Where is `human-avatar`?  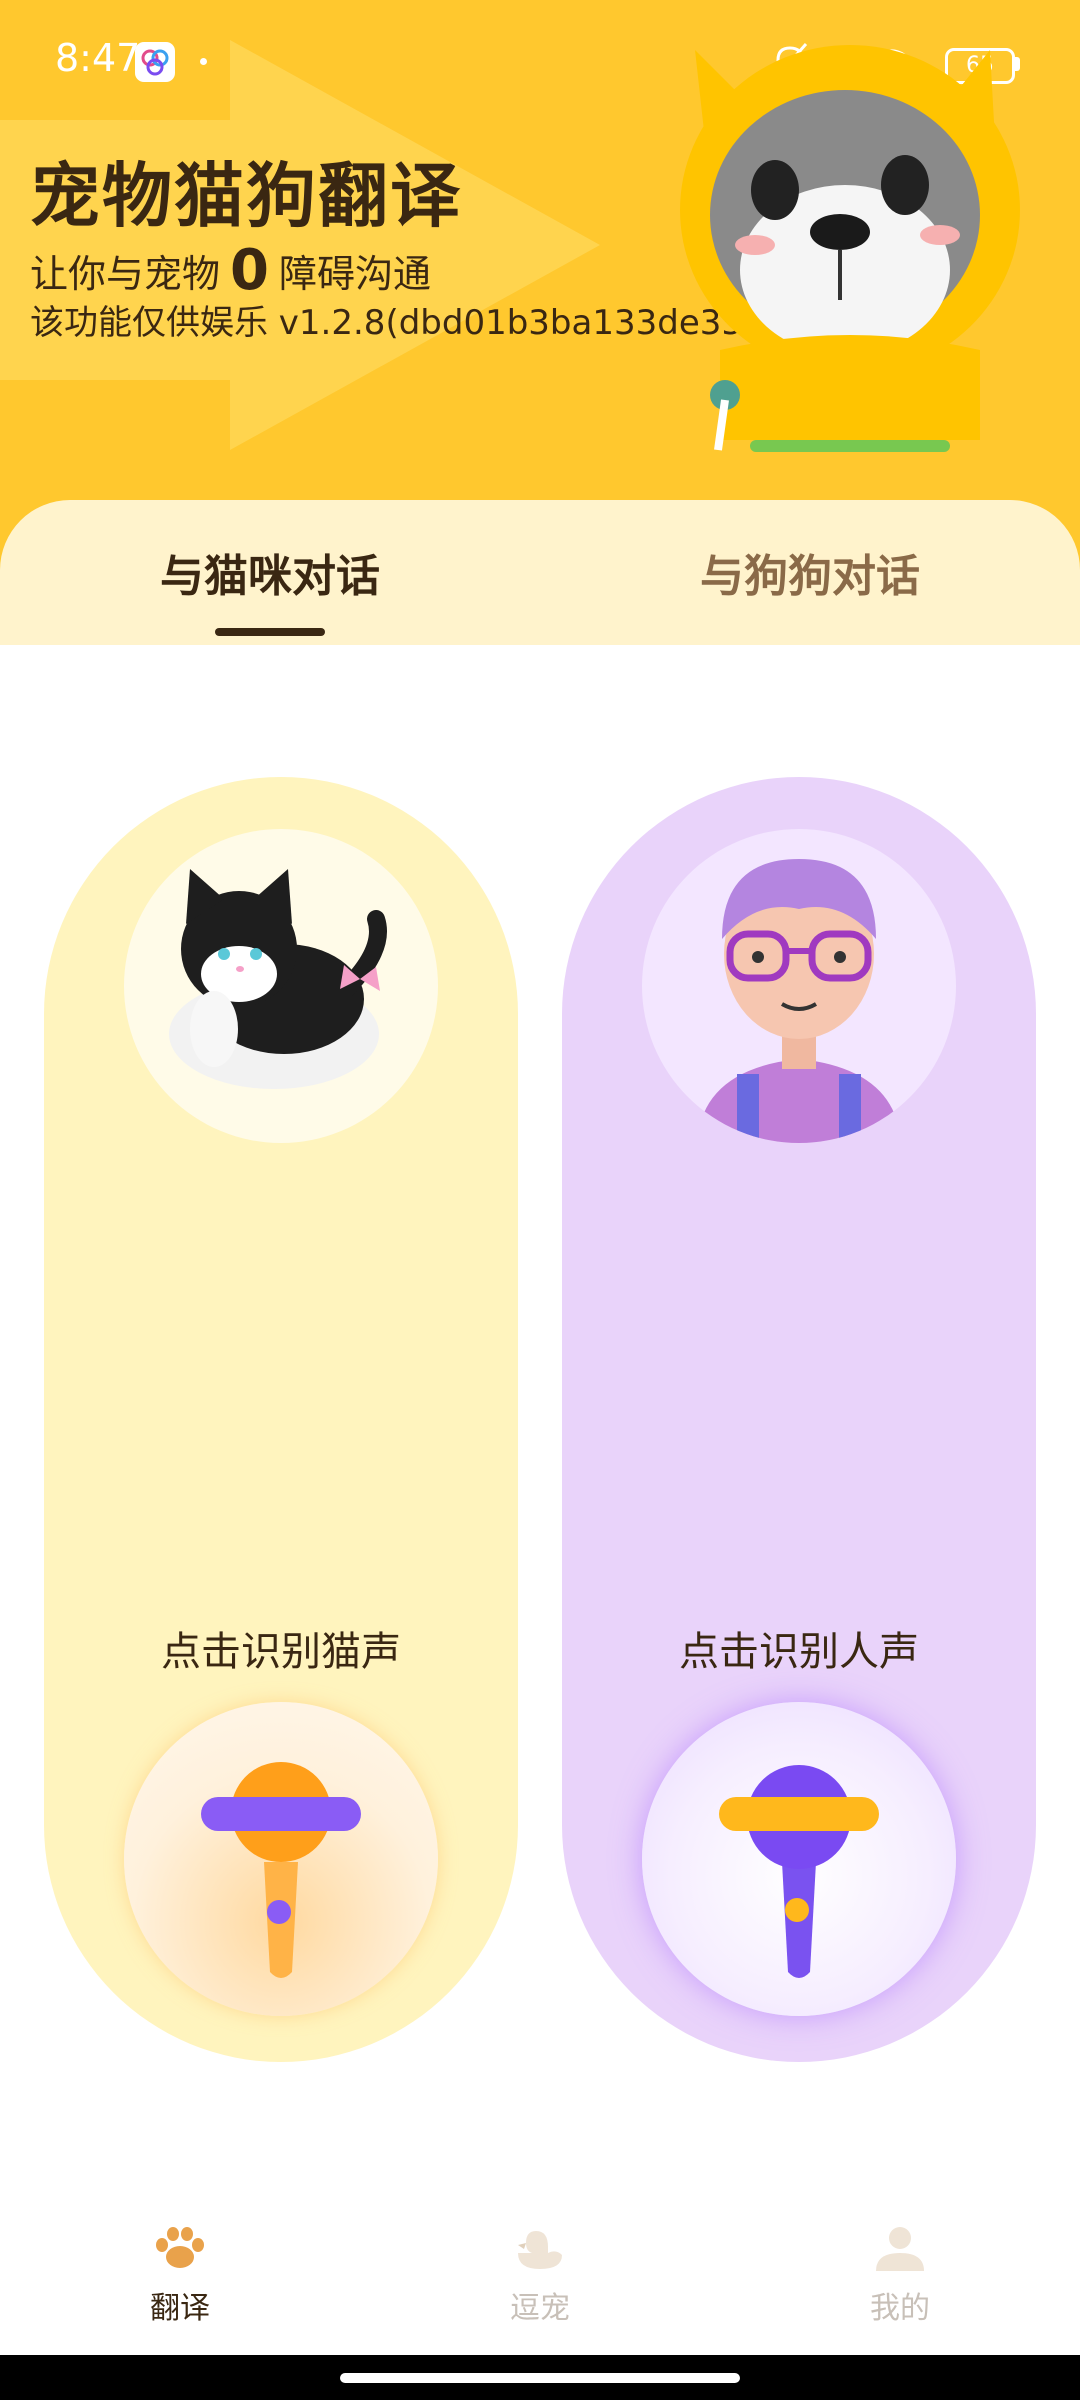
human-avatar is located at coordinates (799, 986).